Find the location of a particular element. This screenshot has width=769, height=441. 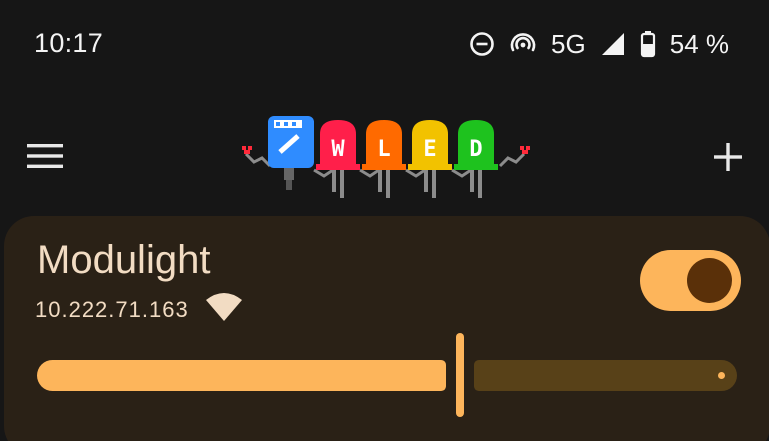

logo-letter-w: W is located at coordinates (338, 149).